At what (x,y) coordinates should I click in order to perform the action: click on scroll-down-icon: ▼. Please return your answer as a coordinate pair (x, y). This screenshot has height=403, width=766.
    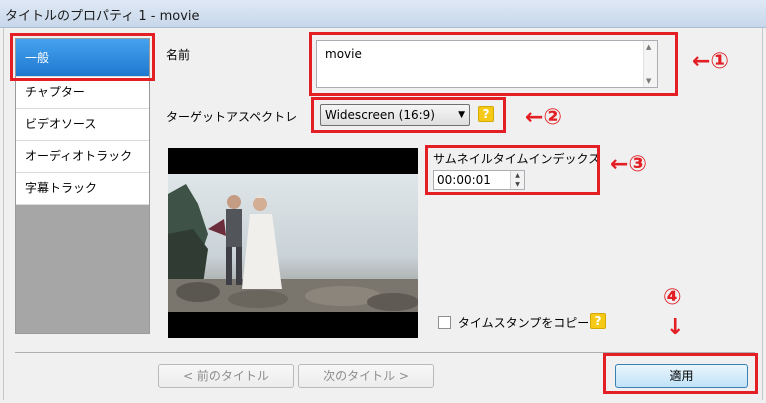
    Looking at the image, I should click on (648, 81).